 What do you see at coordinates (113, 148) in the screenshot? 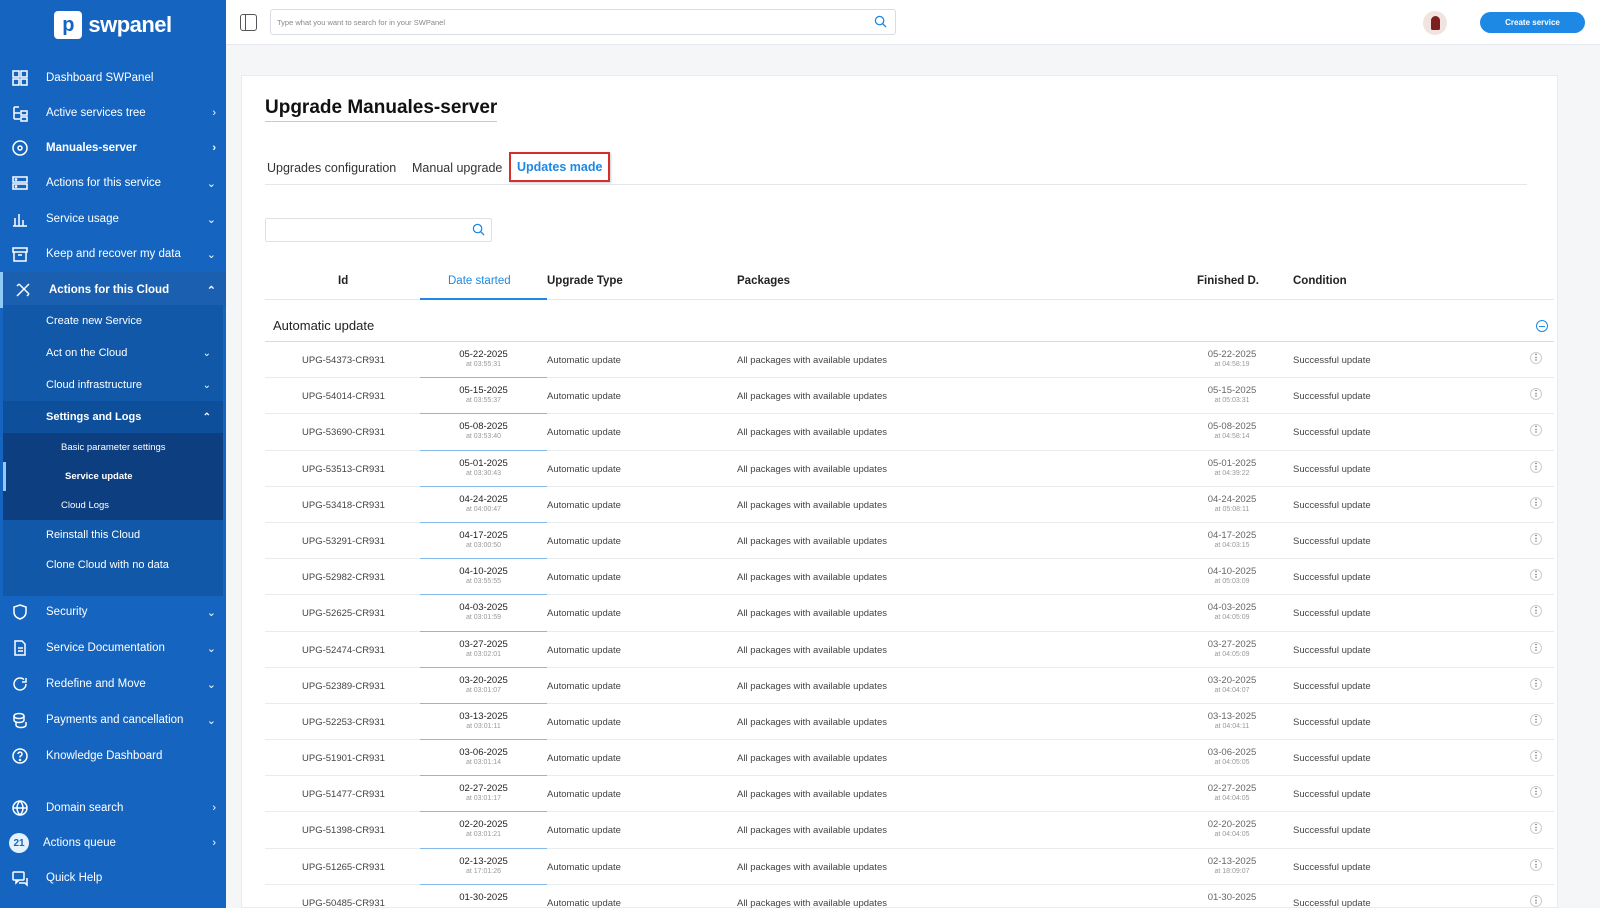
I see `sidebar-item-manuales-server: Manuales-server ›` at bounding box center [113, 148].